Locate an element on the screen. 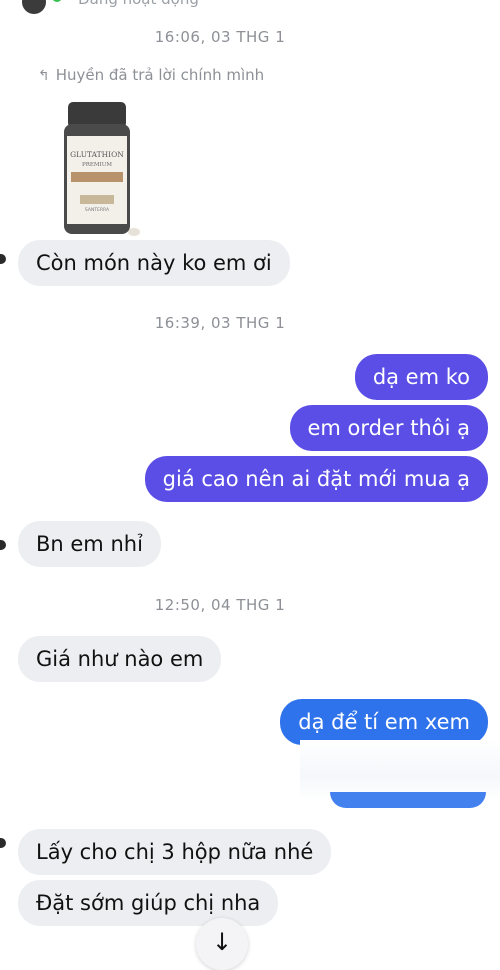  timestamp: 12:50, 04 THG 1 is located at coordinates (220, 605).